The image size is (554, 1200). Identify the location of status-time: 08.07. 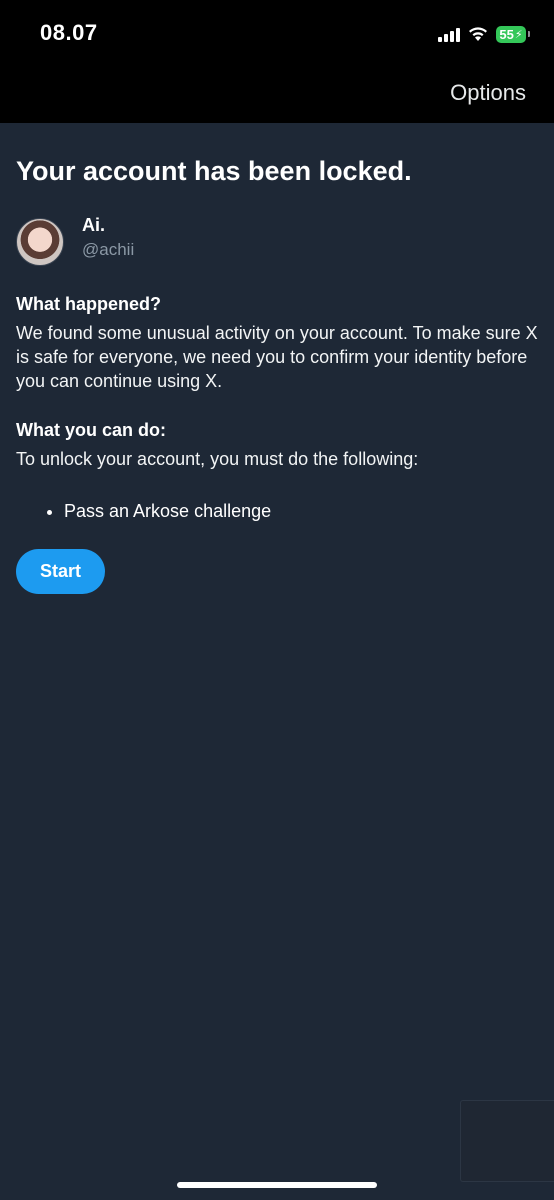
(69, 32).